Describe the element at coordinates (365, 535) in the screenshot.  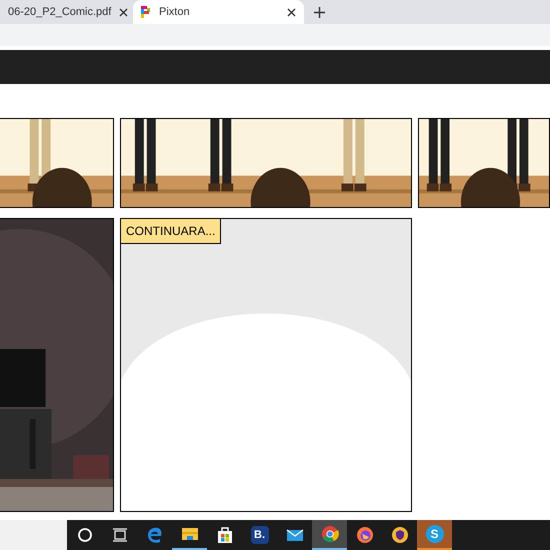
I see `fox-globe-icon` at that location.